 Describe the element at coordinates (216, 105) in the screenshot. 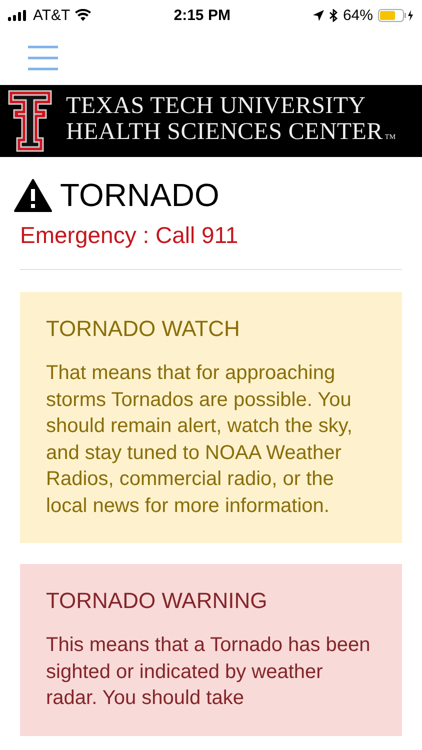

I see `banner-title: TEXAS TECH UNIVERSITY` at that location.